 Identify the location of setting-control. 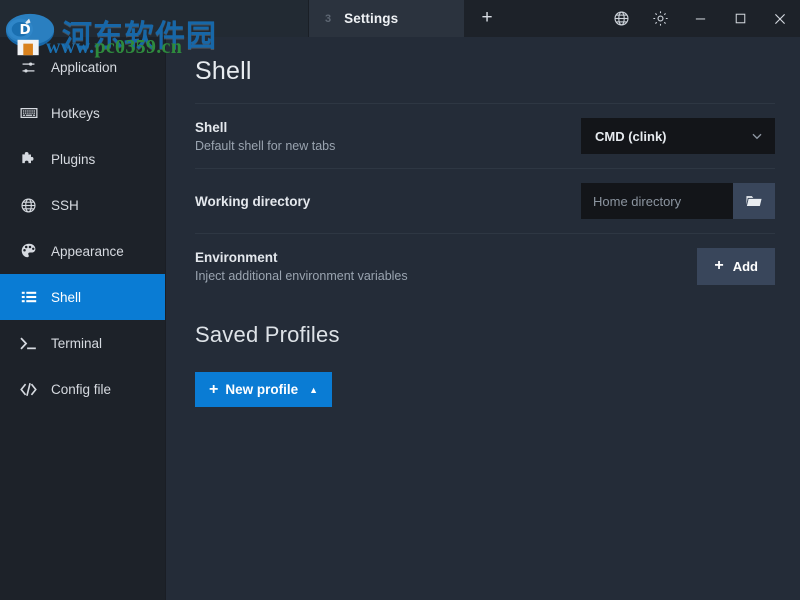
(678, 201).